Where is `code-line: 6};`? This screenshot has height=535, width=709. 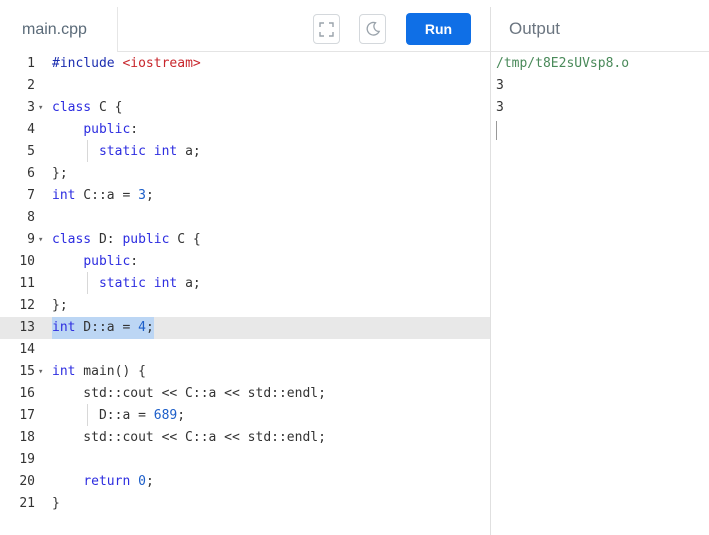
code-line: 6}; is located at coordinates (245, 174).